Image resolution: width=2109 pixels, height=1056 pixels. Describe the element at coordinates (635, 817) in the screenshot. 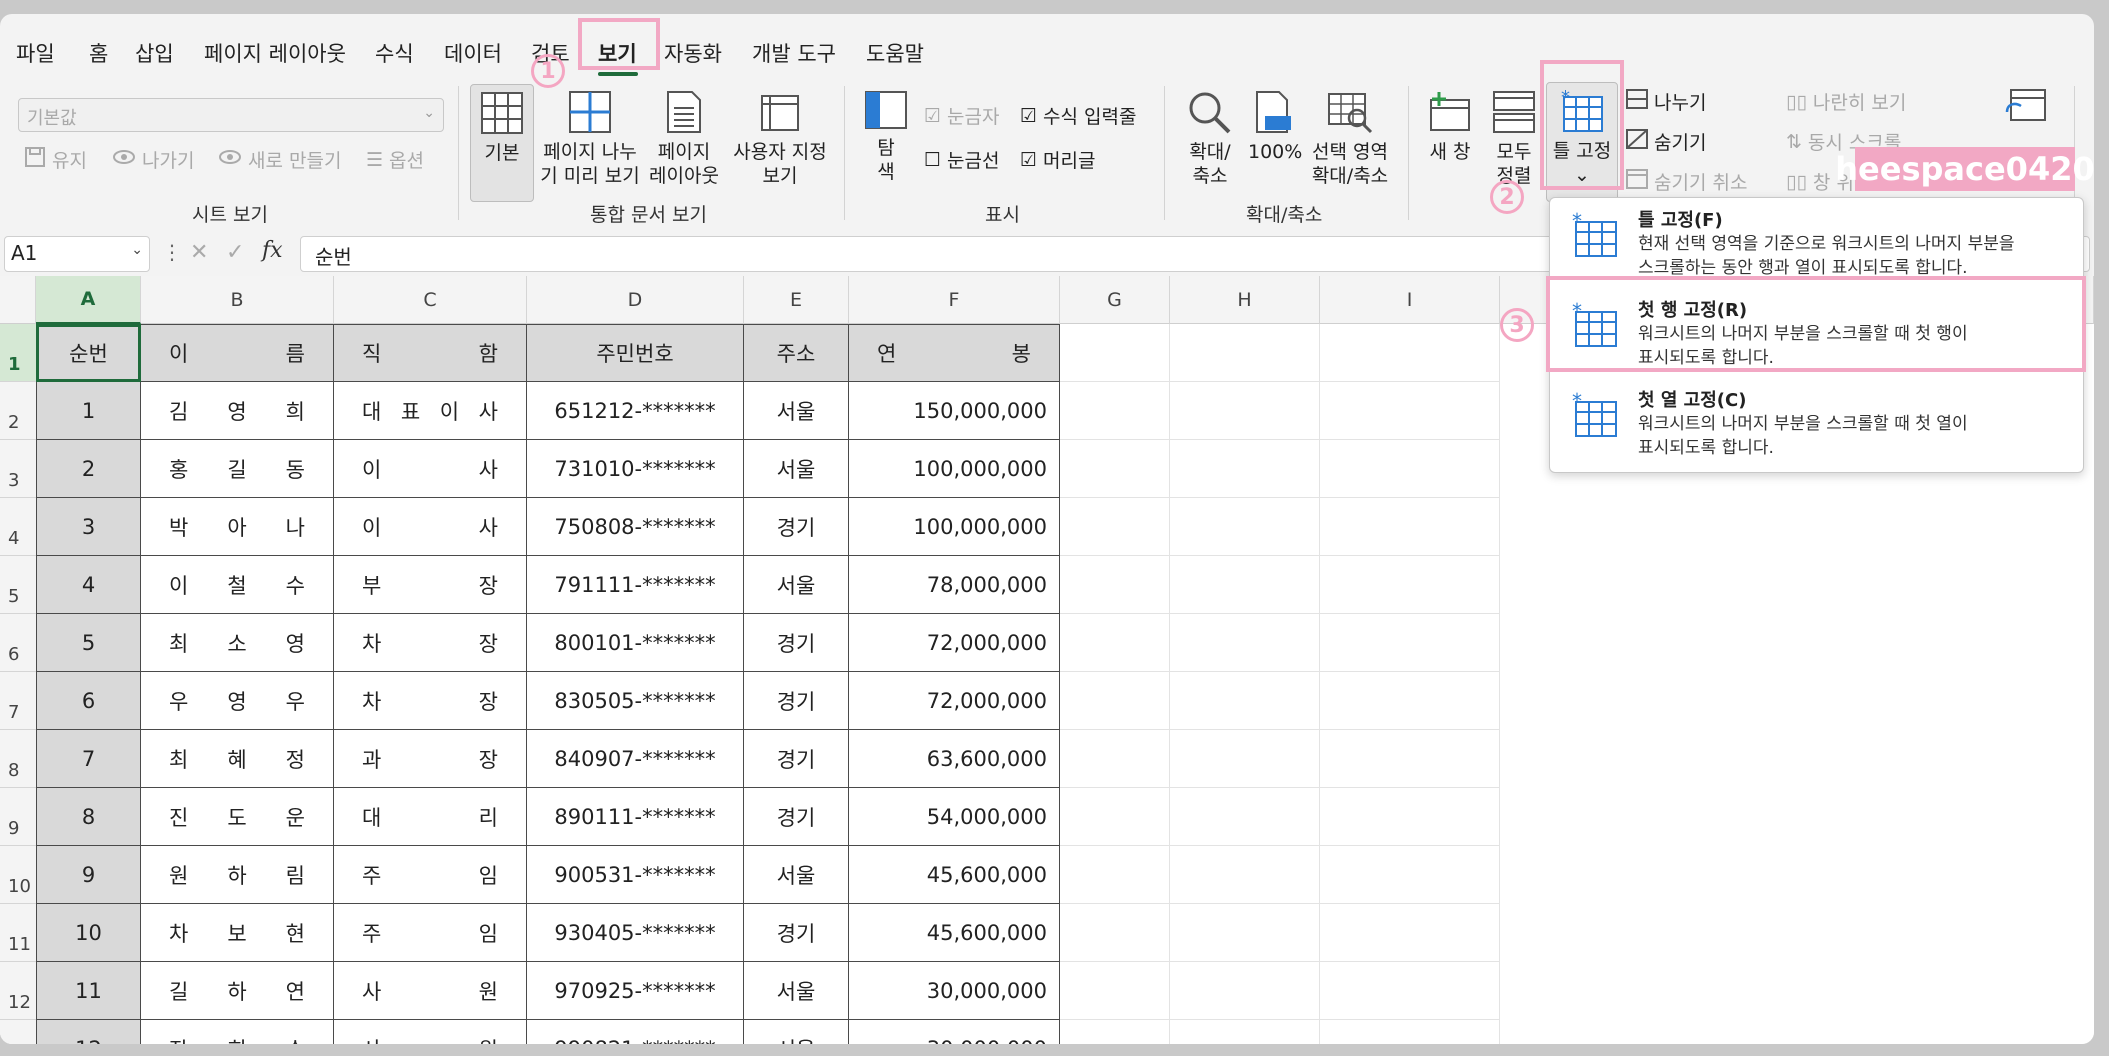

I see `table-cell: 890111-*******` at that location.